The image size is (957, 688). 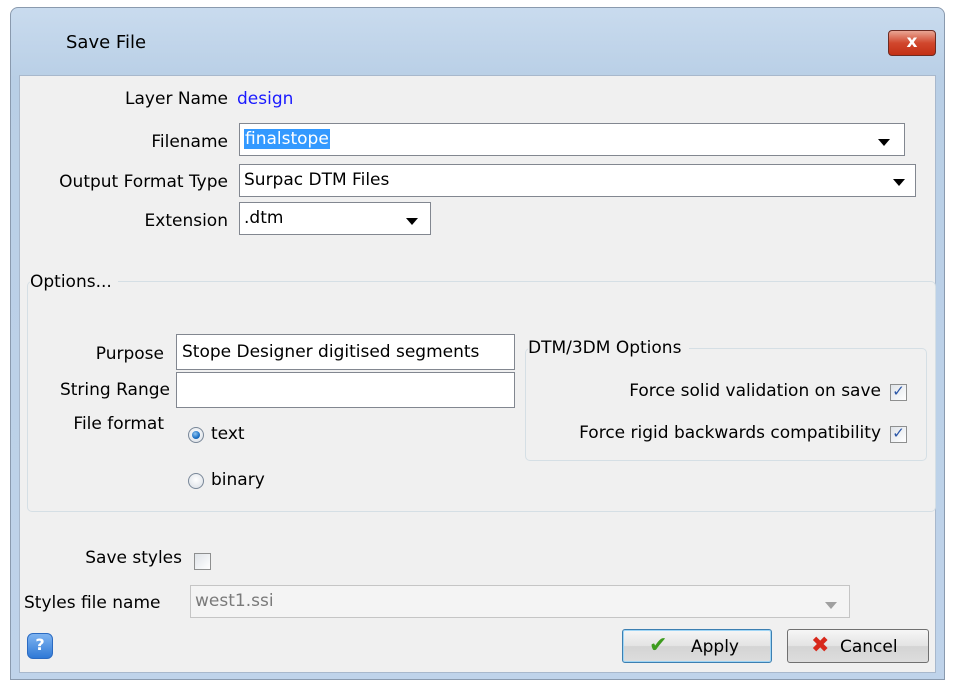 What do you see at coordinates (176, 99) in the screenshot?
I see `layer-name-label: Layer Name` at bounding box center [176, 99].